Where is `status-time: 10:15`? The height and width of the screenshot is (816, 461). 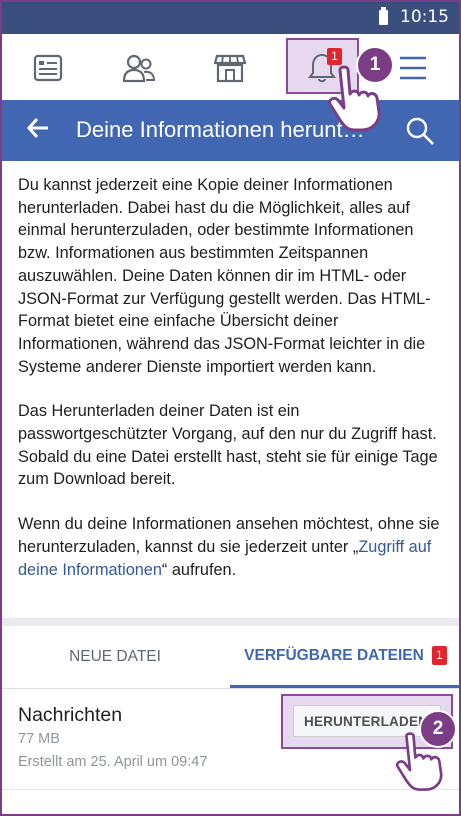 status-time: 10:15 is located at coordinates (424, 17).